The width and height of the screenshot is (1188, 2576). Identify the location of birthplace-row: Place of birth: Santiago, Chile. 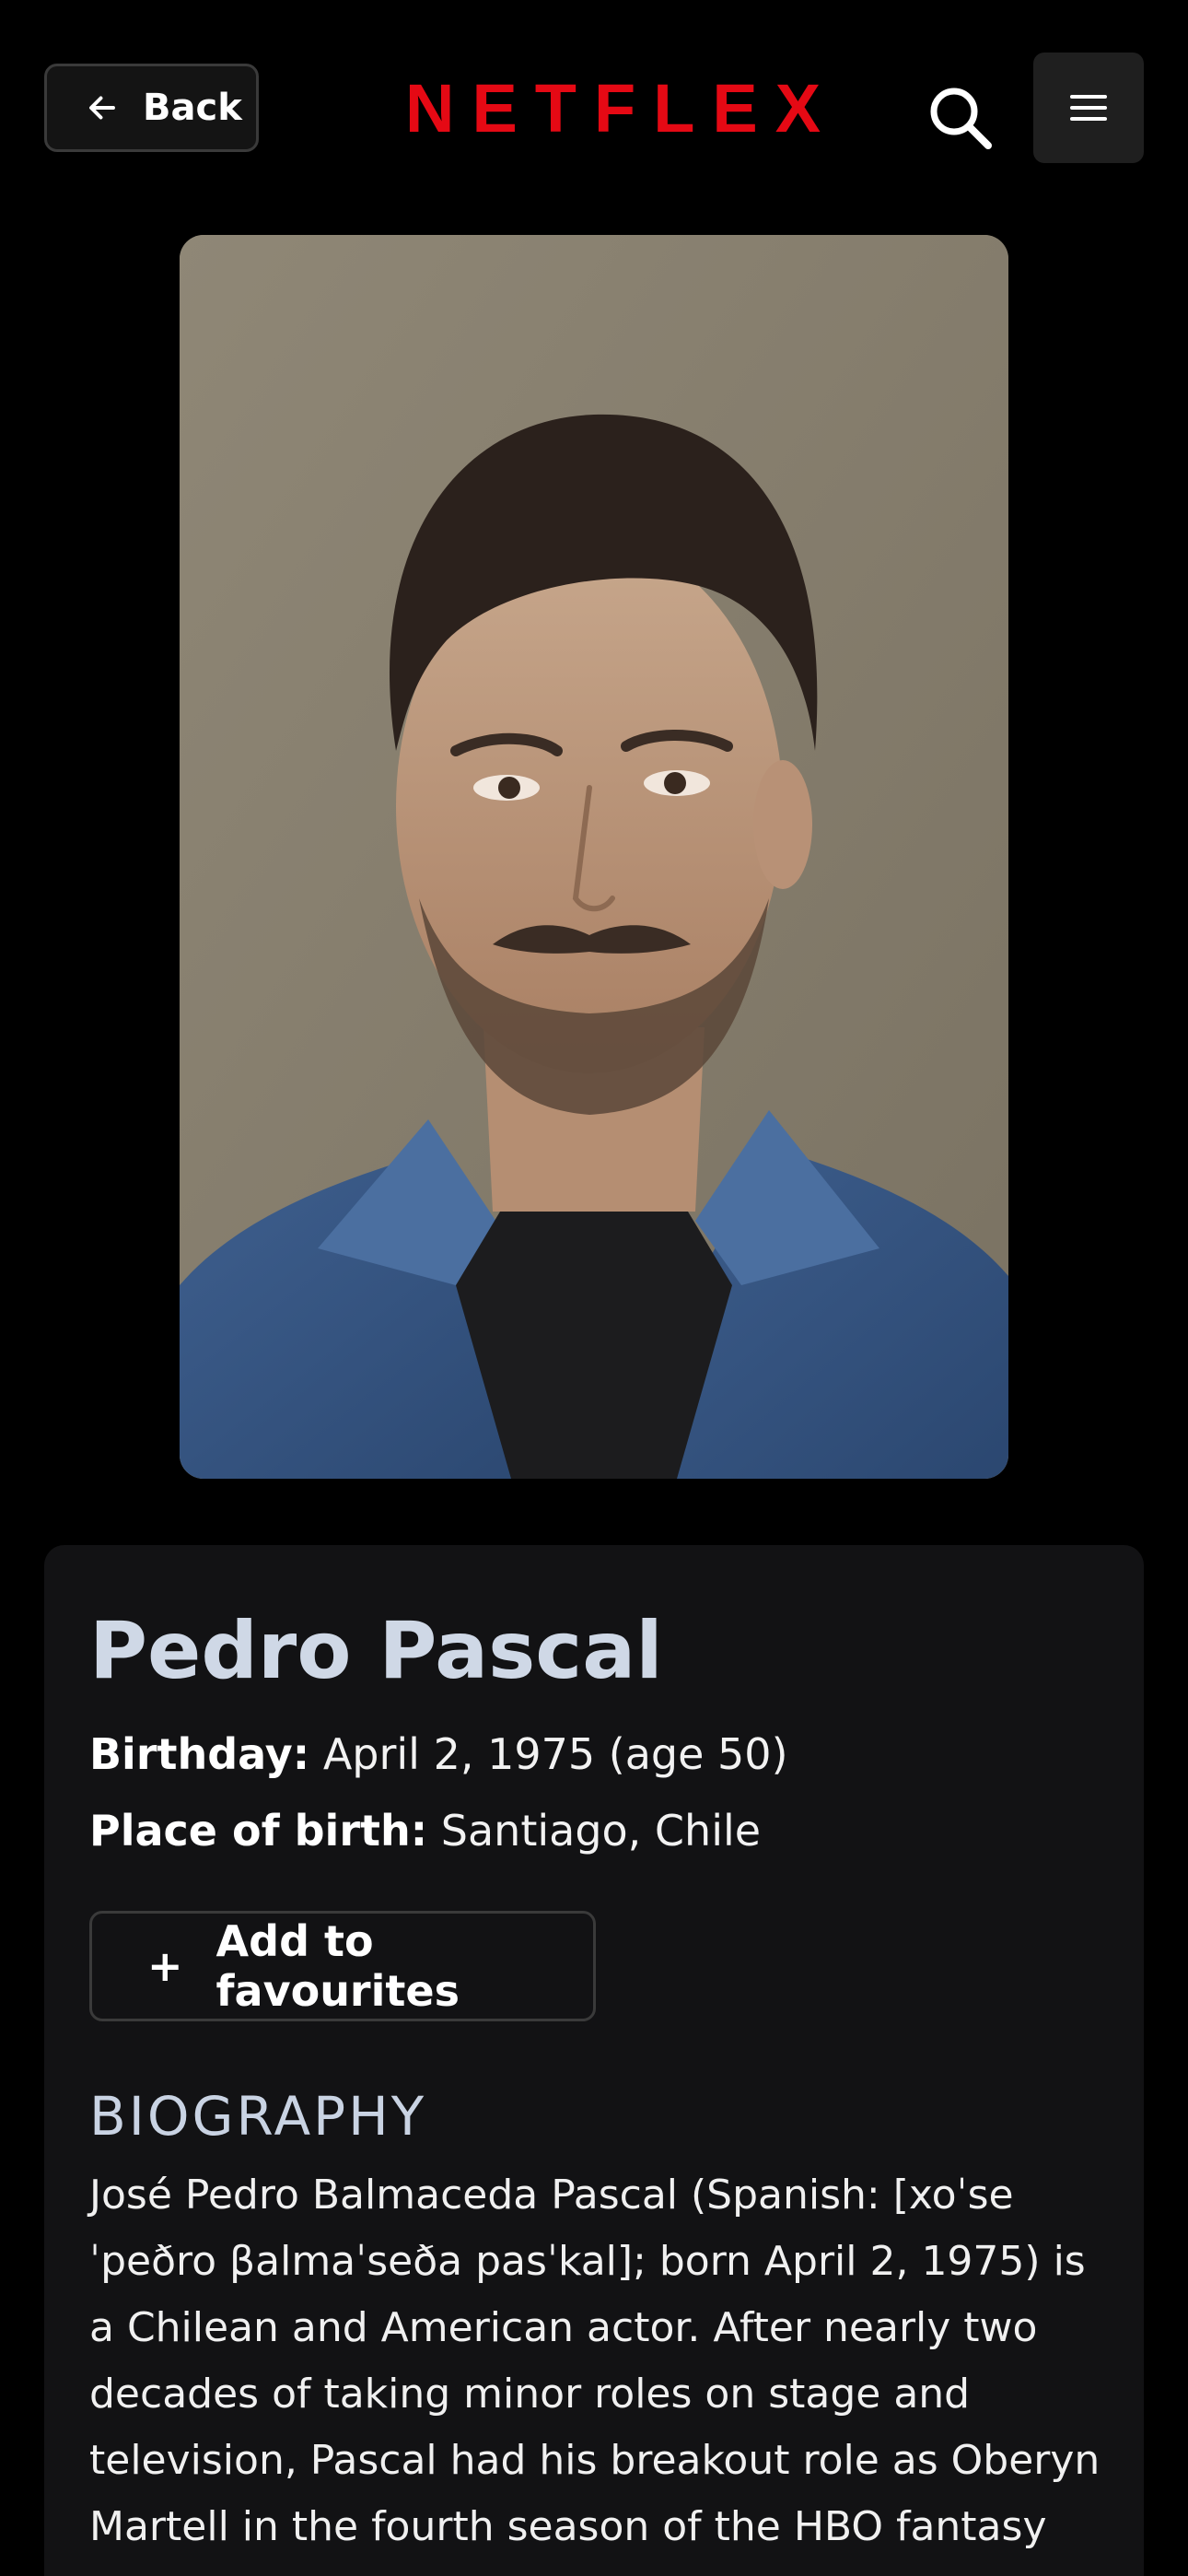
(425, 1830).